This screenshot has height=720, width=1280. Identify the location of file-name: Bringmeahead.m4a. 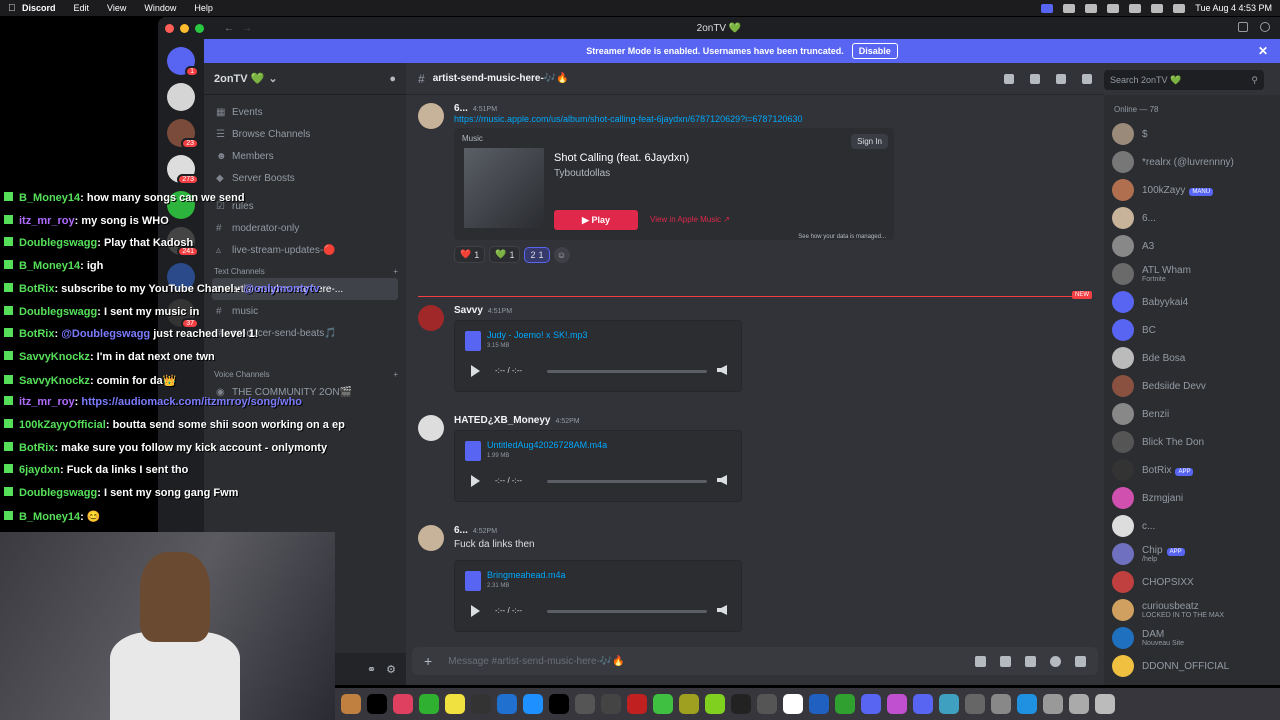
(526, 575).